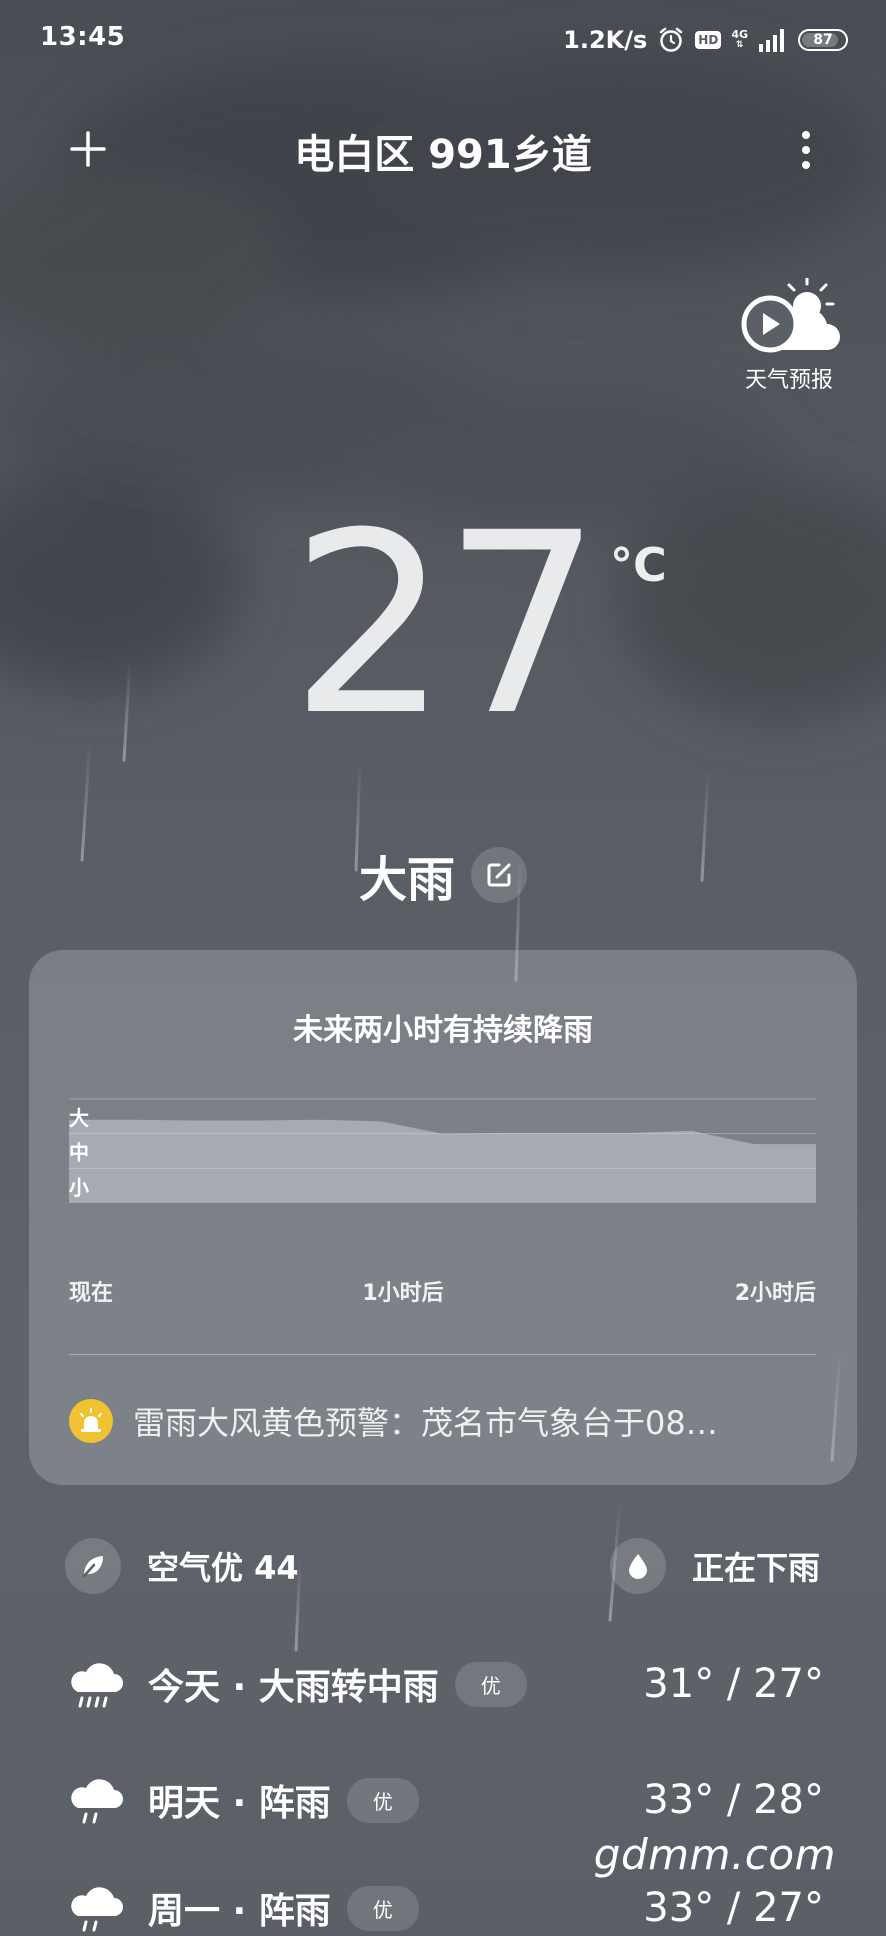 The width and height of the screenshot is (886, 1936). What do you see at coordinates (79, 1153) in the screenshot?
I see `chart-level-label: 中` at bounding box center [79, 1153].